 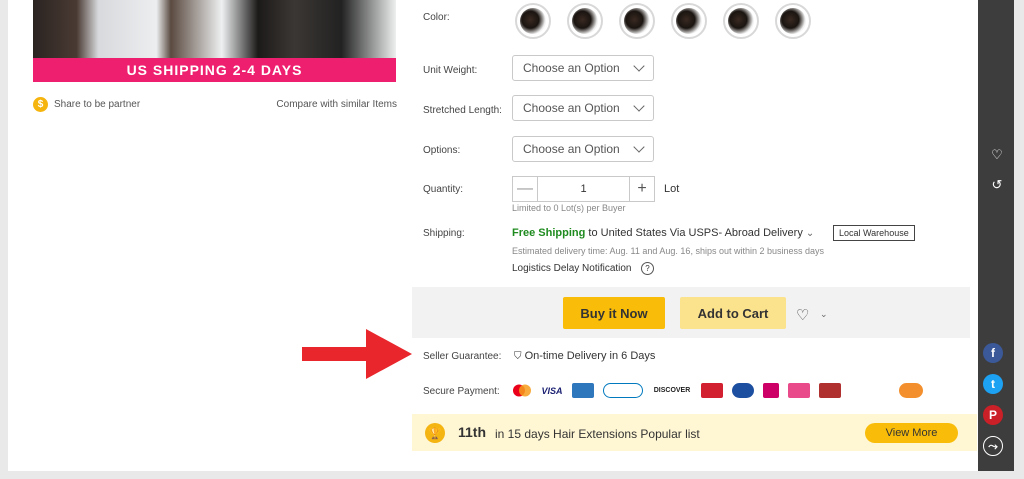 I want to click on unit-weight-value: Choose an Option, so click(x=571, y=68).